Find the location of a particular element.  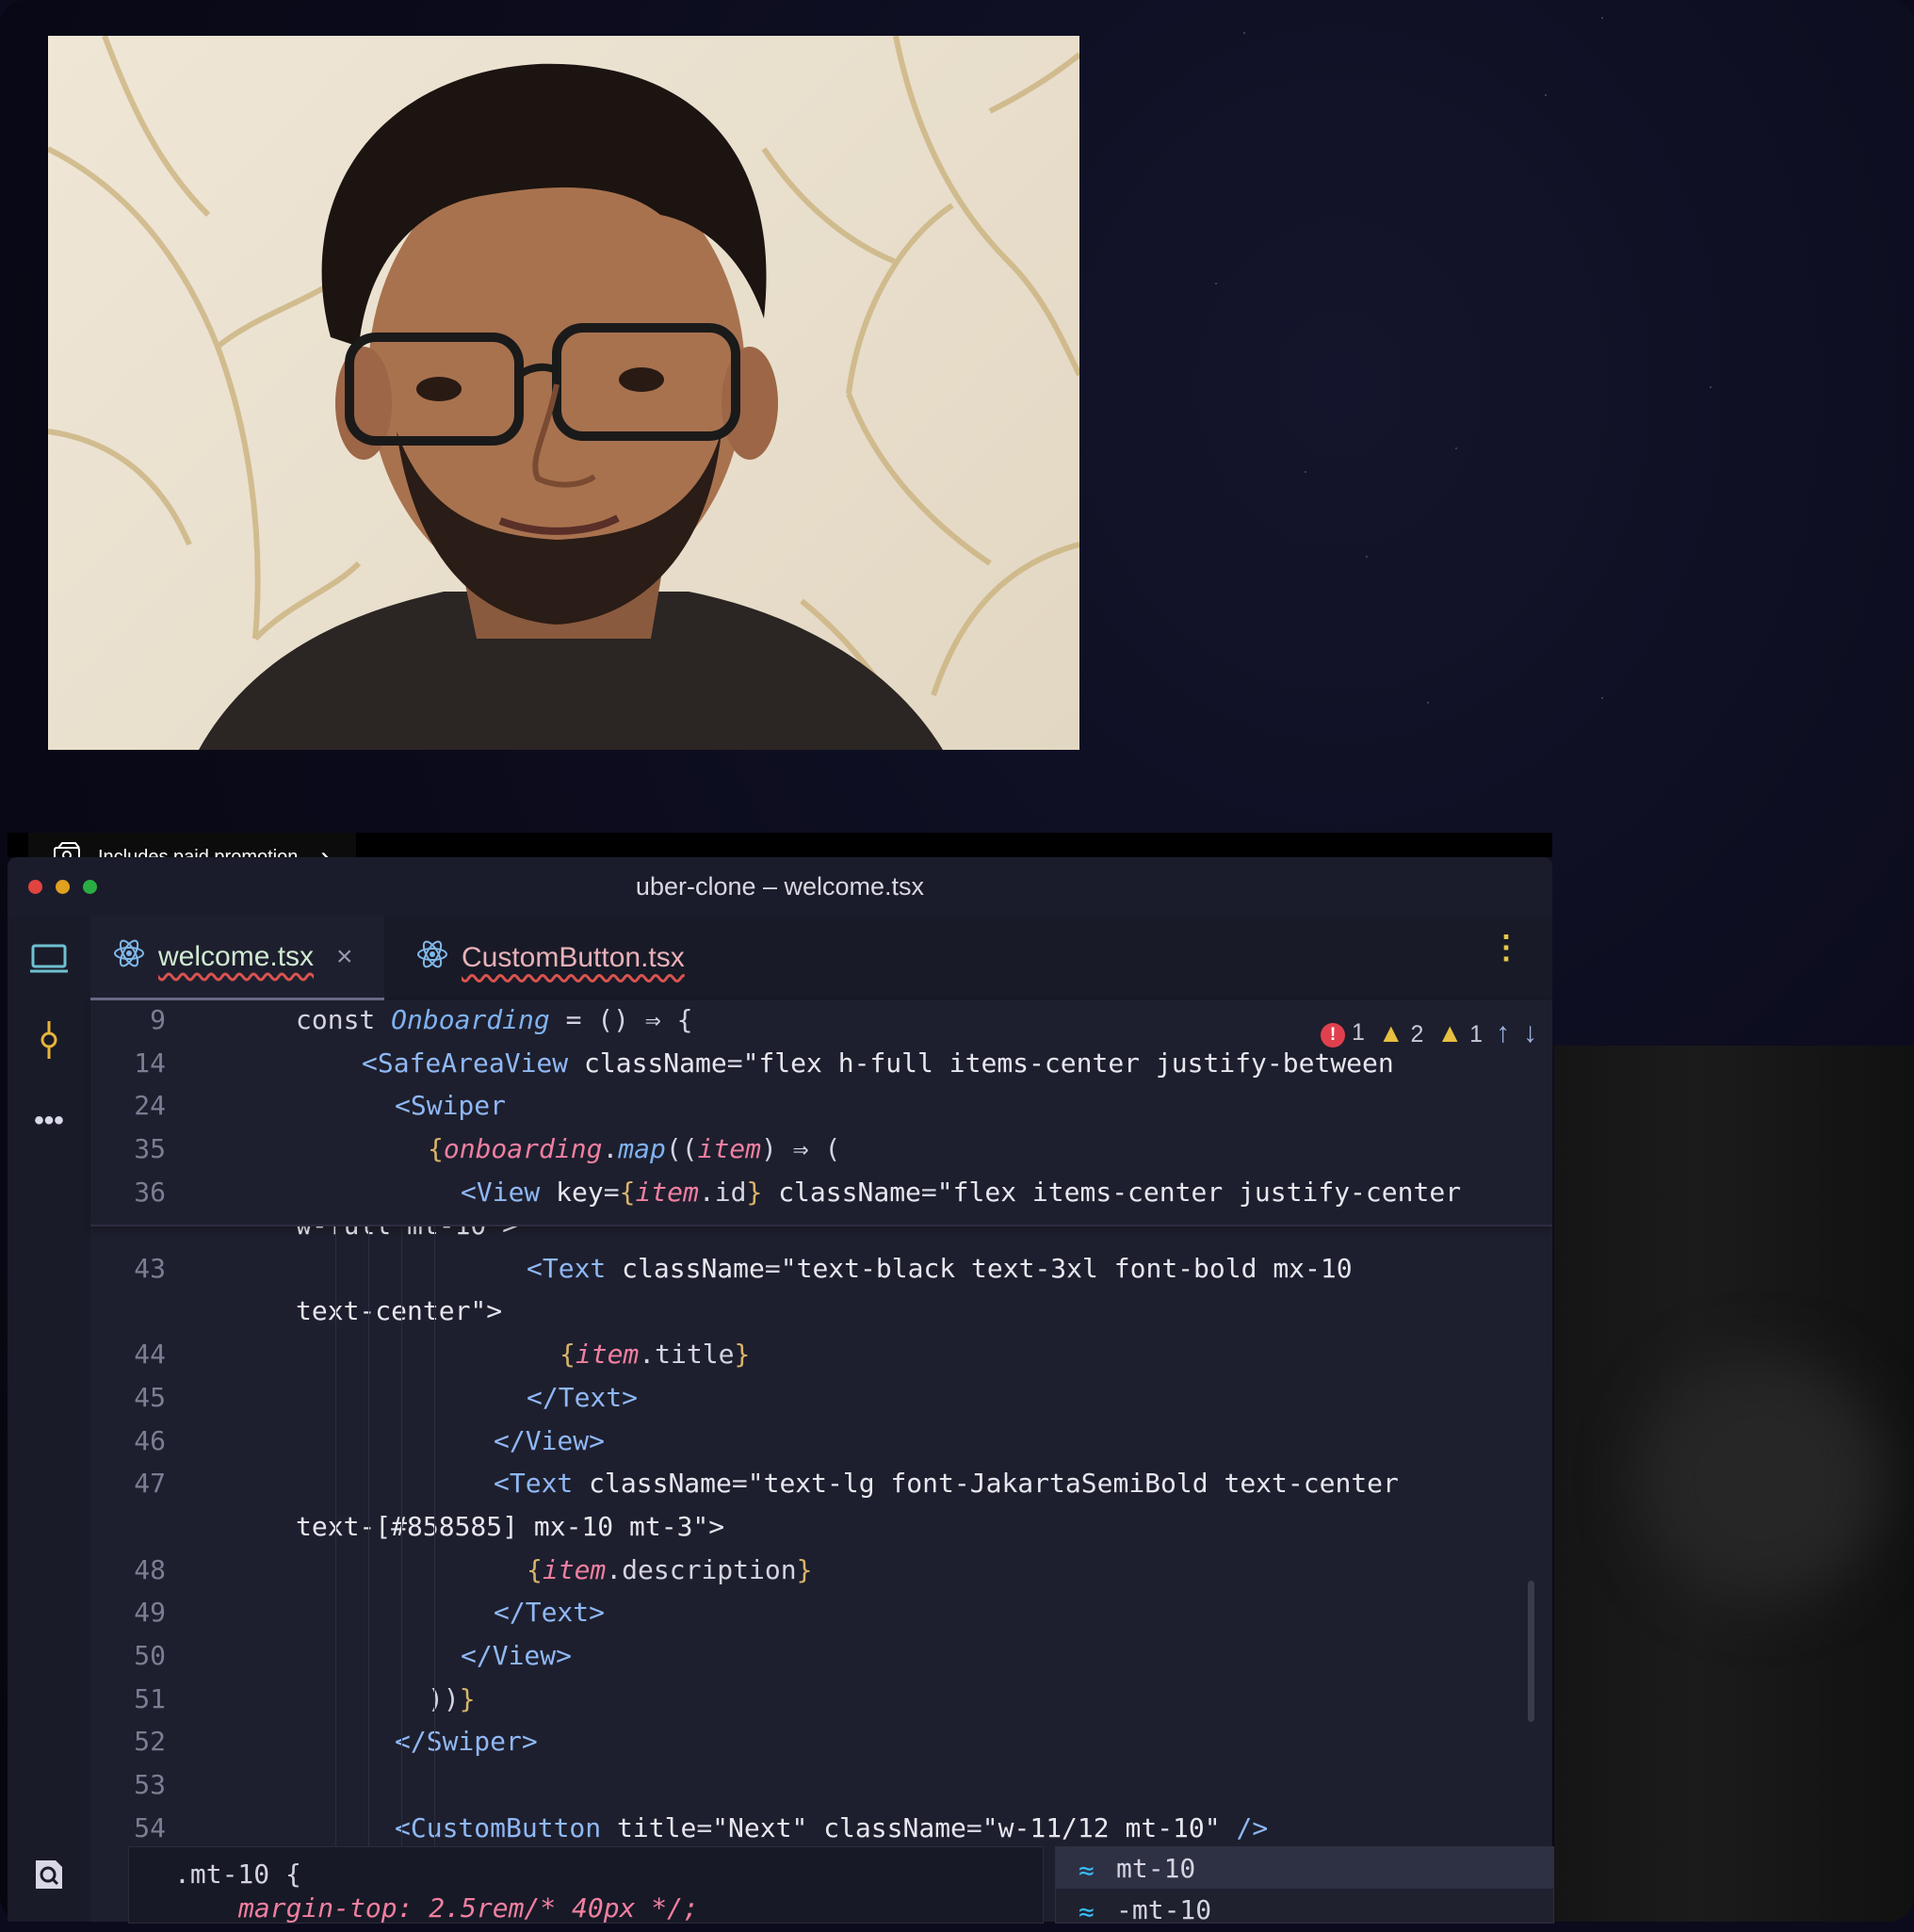

line-number: 54 is located at coordinates (150, 1827).